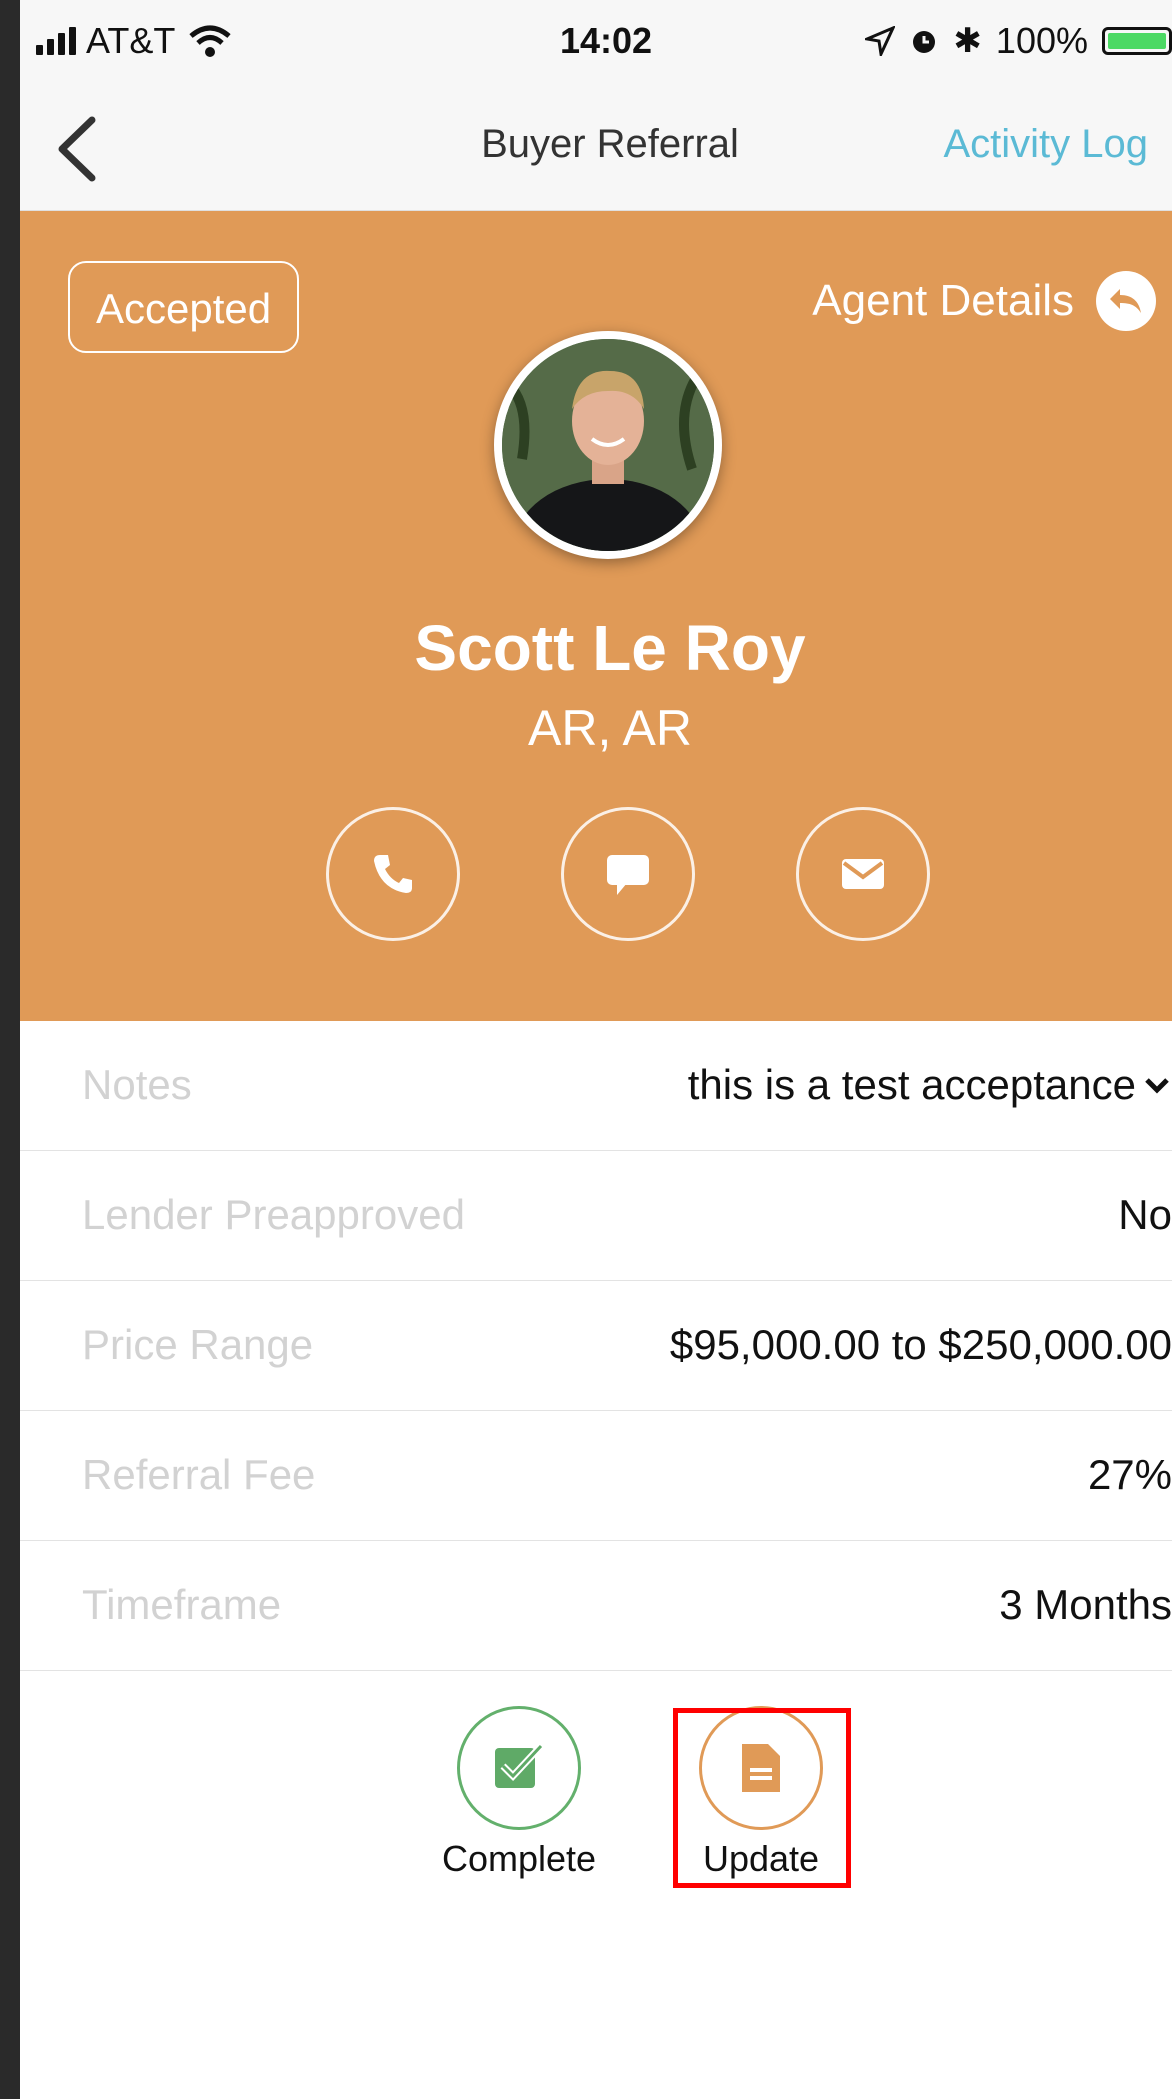  I want to click on reply-arrow-icon, so click(1126, 301).